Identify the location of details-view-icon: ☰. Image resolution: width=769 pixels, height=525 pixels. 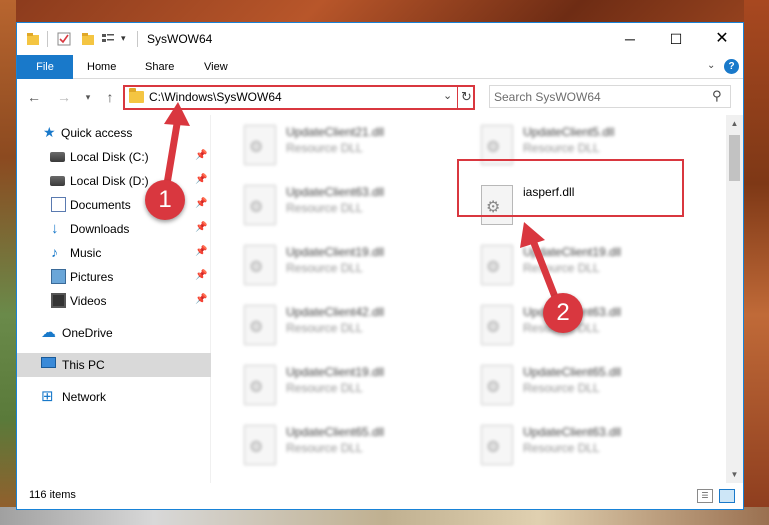
(705, 496).